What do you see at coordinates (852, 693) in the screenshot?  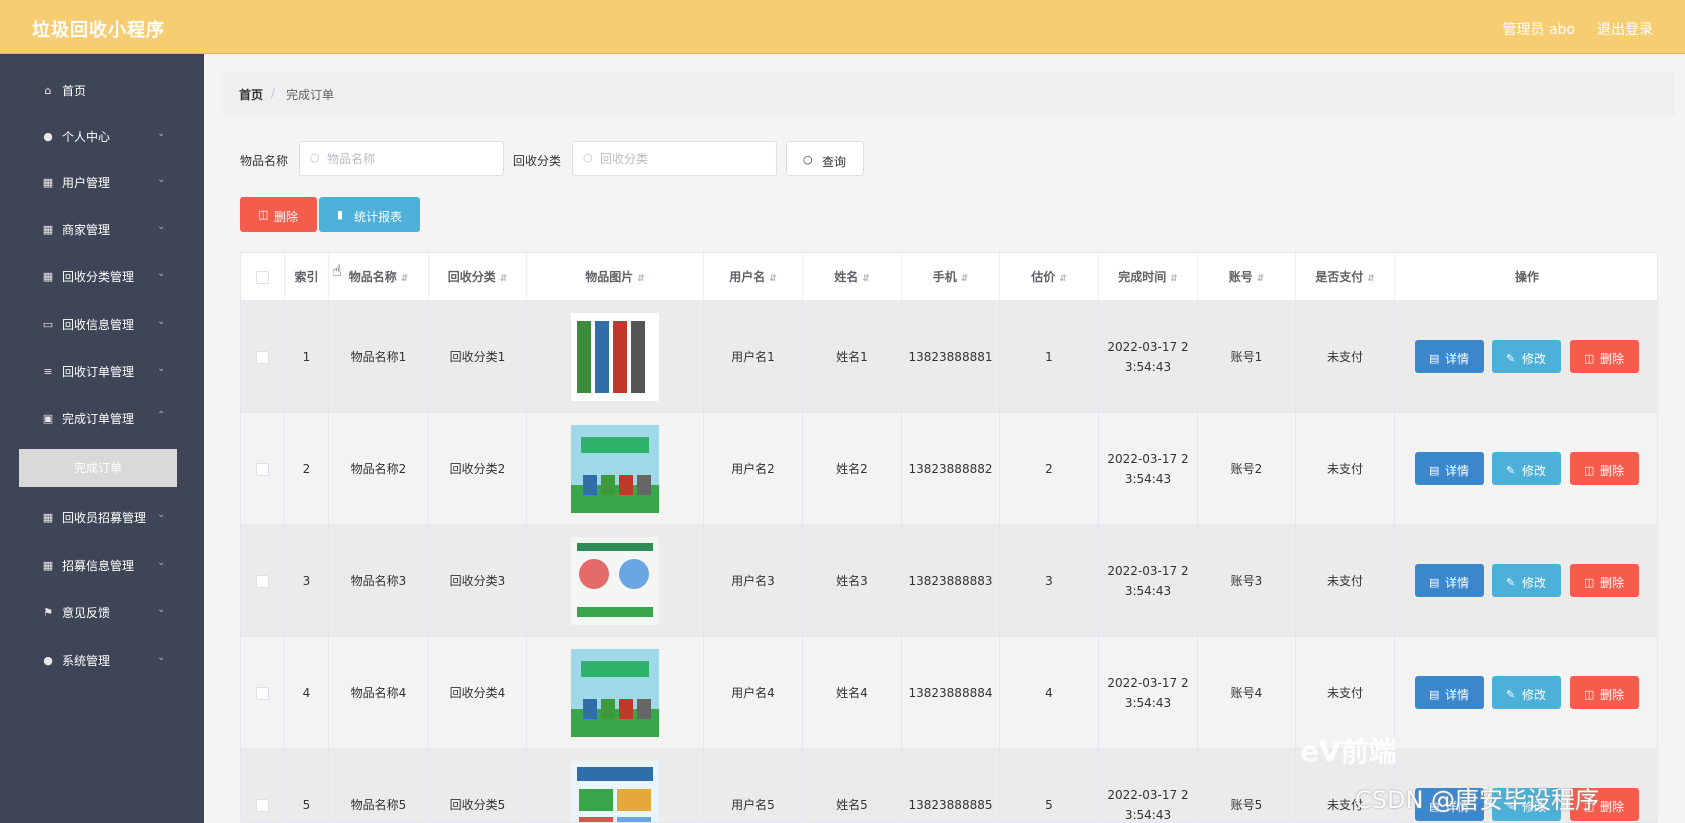 I see `cell-realname: 姓名4` at bounding box center [852, 693].